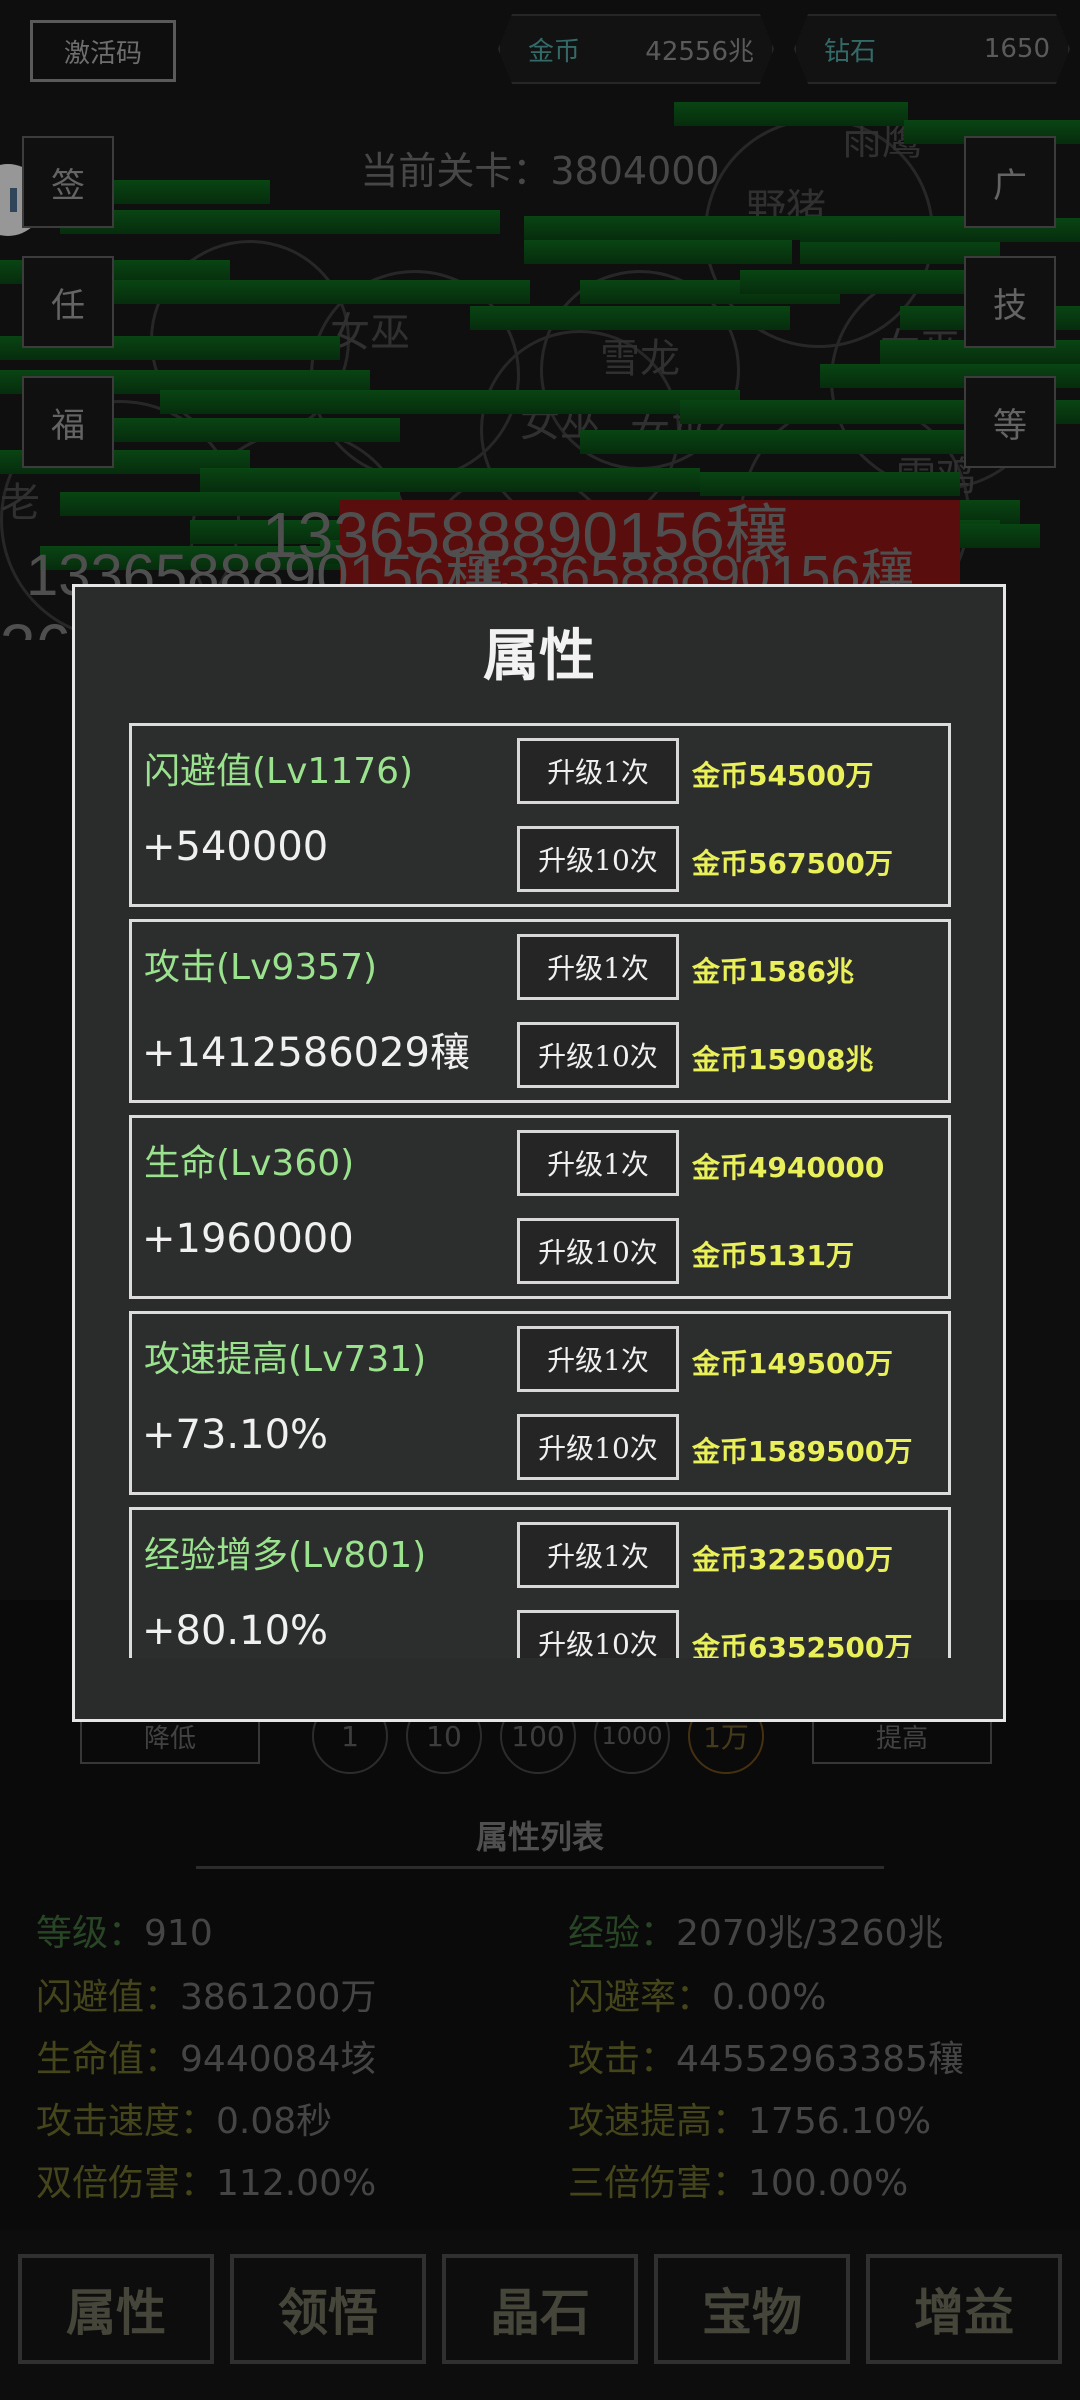 This screenshot has width=1080, height=2400. What do you see at coordinates (773, 971) in the screenshot?
I see `upgrade-once-cost: 金币1586兆` at bounding box center [773, 971].